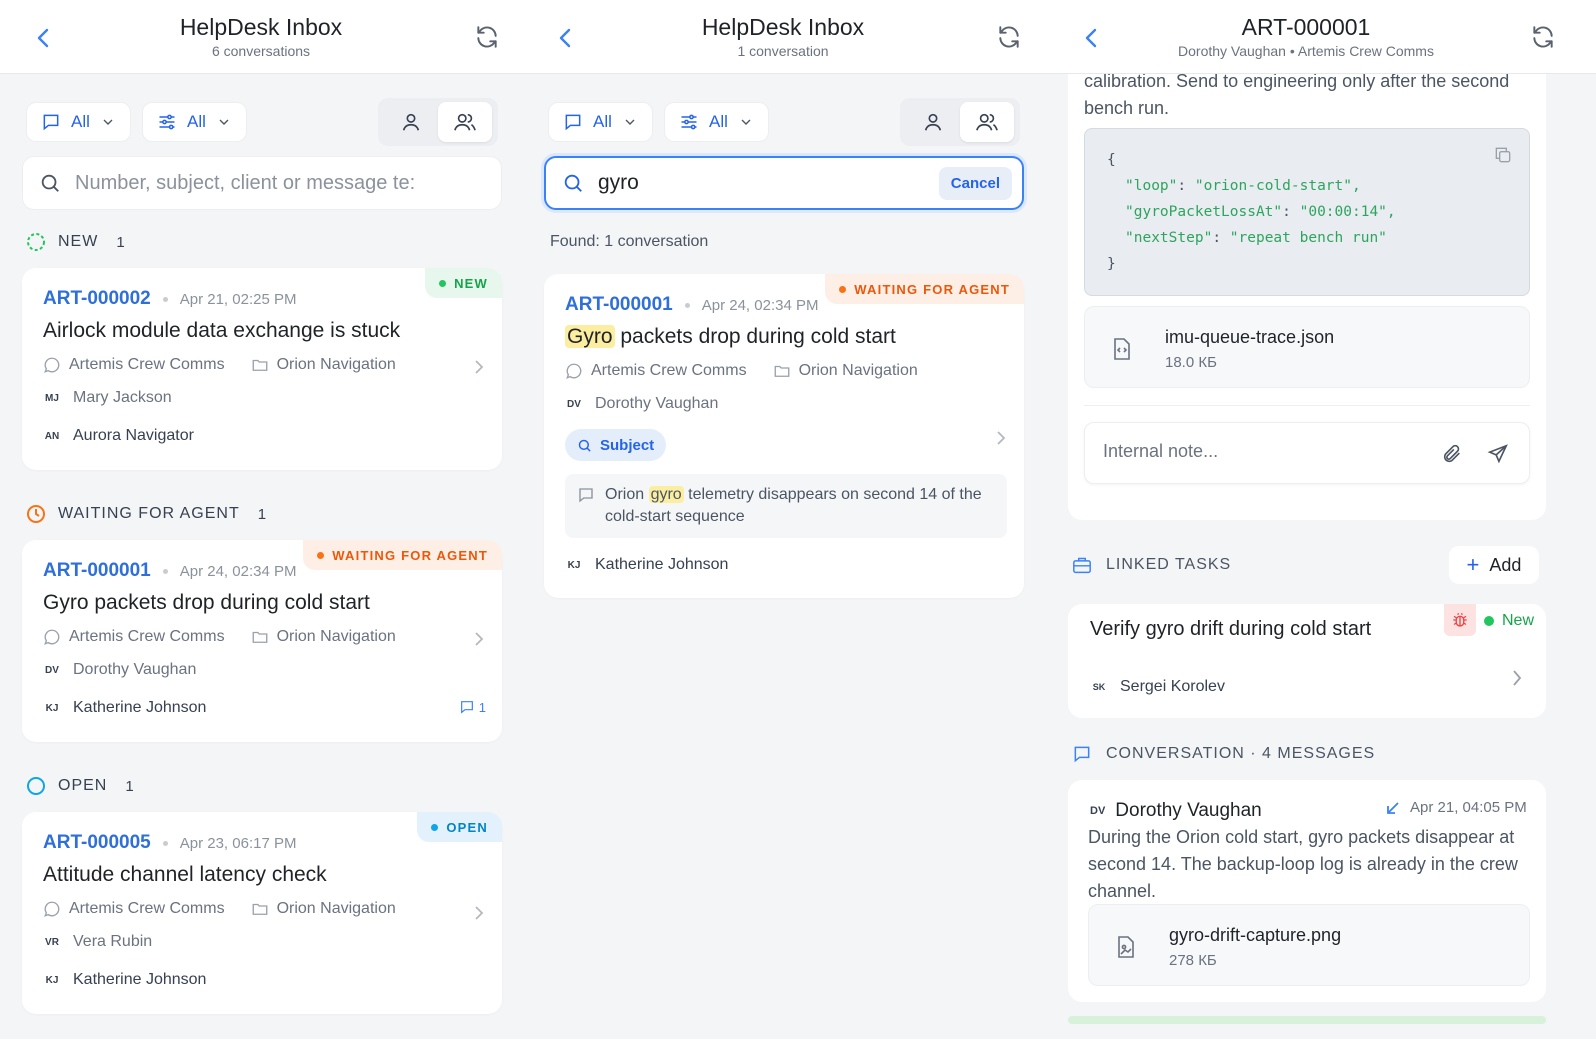 The image size is (1596, 1039). I want to click on linked-tasks-header: LINKED TASKS, so click(1151, 565).